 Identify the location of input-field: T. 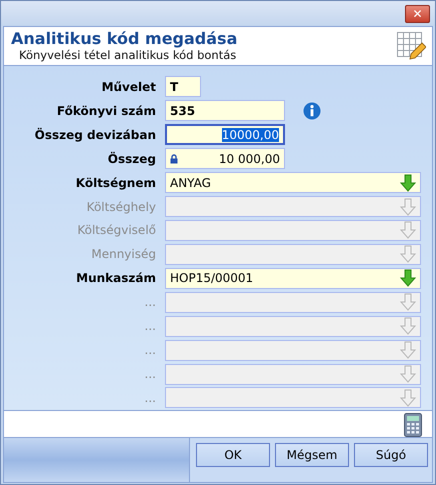
(183, 87).